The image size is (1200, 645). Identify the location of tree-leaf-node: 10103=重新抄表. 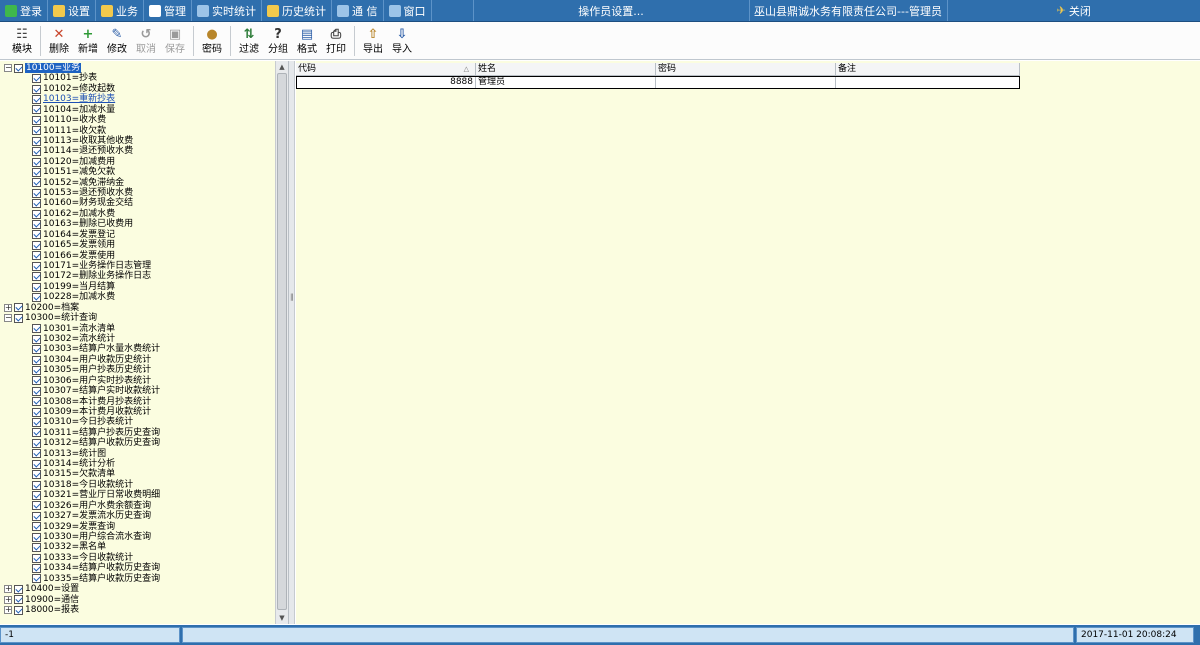
(139, 99).